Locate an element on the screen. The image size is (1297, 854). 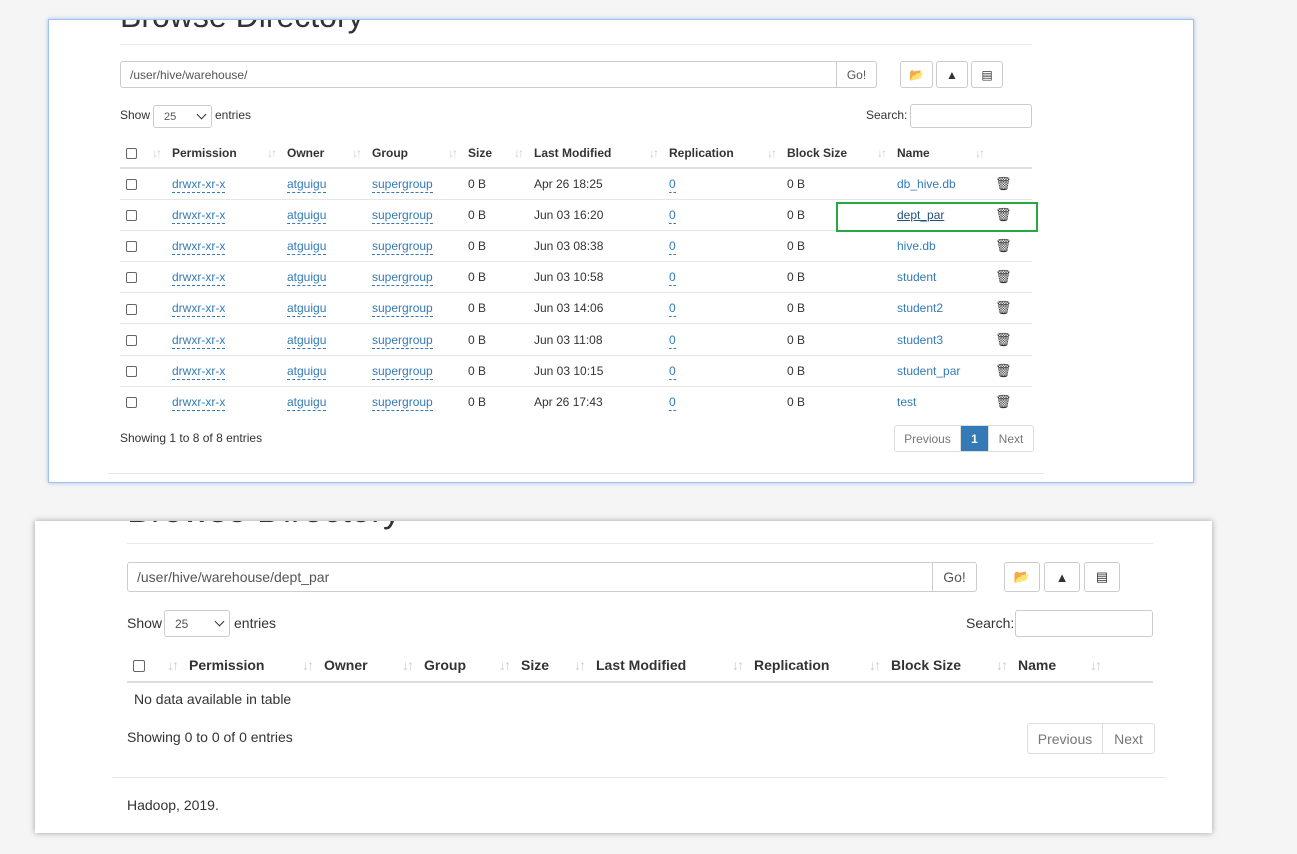
directory-link: test is located at coordinates (906, 402).